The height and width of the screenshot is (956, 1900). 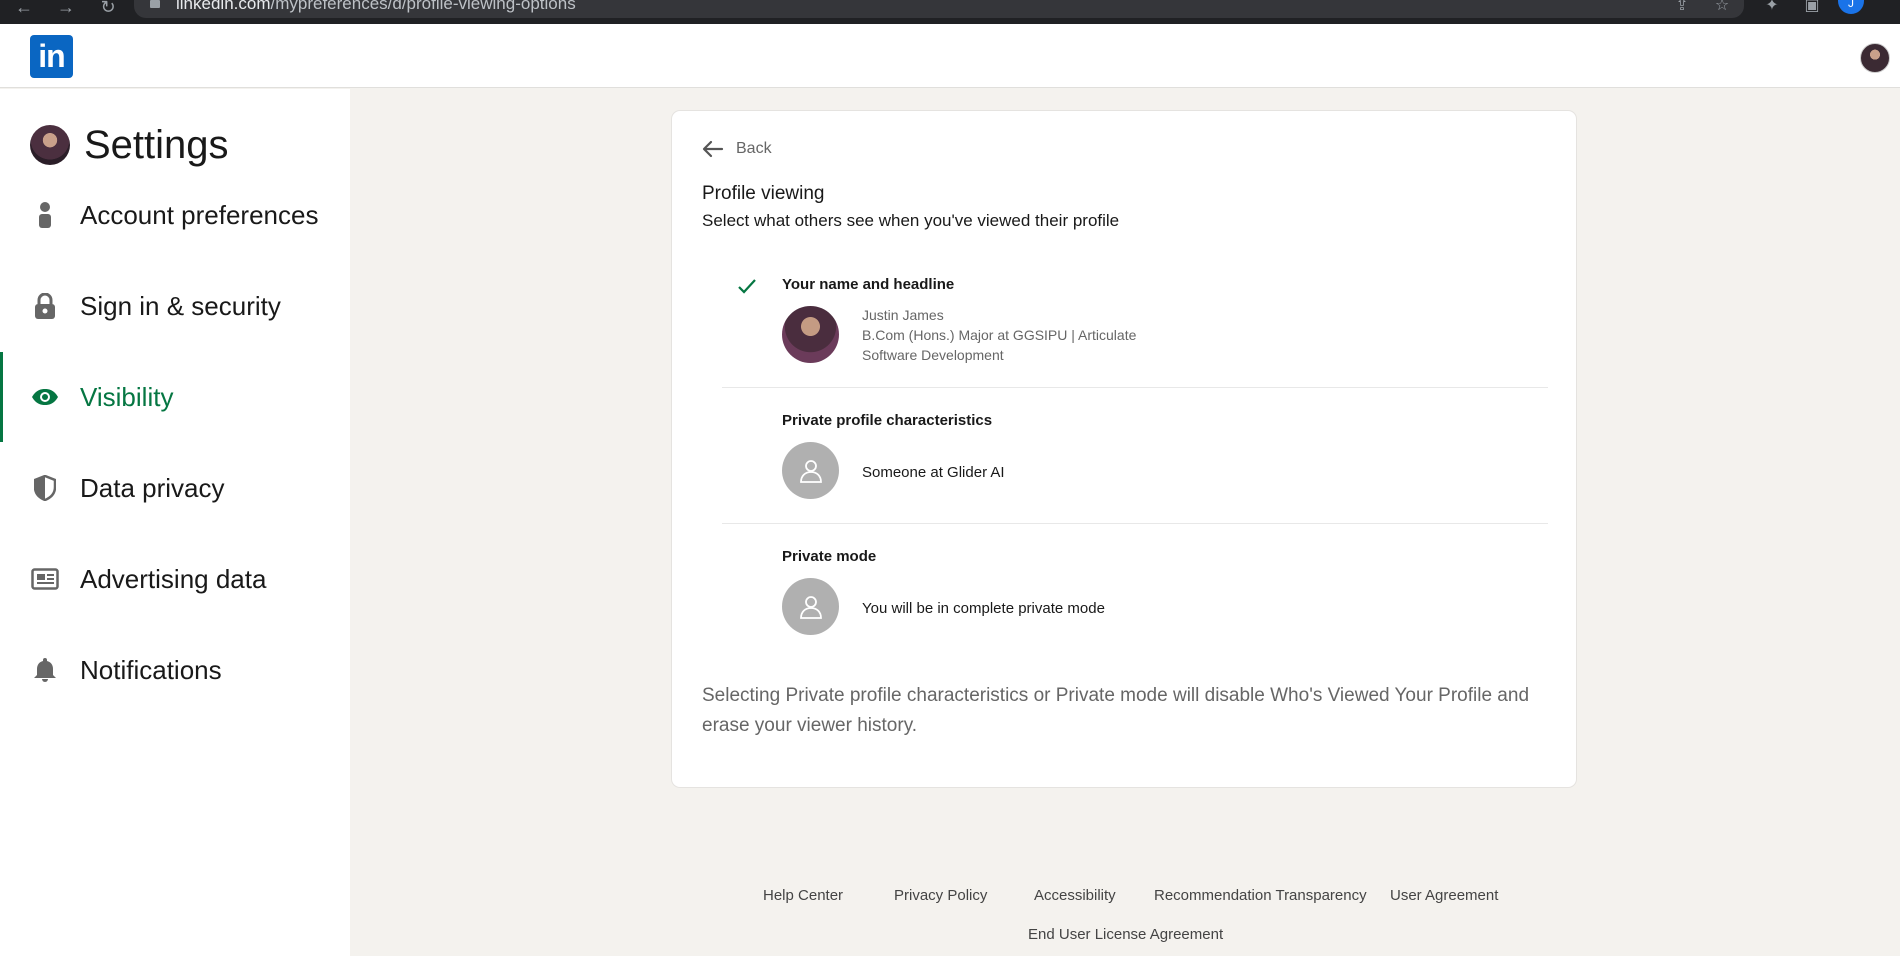 What do you see at coordinates (127, 396) in the screenshot?
I see `sidebar-item-label: Visibility` at bounding box center [127, 396].